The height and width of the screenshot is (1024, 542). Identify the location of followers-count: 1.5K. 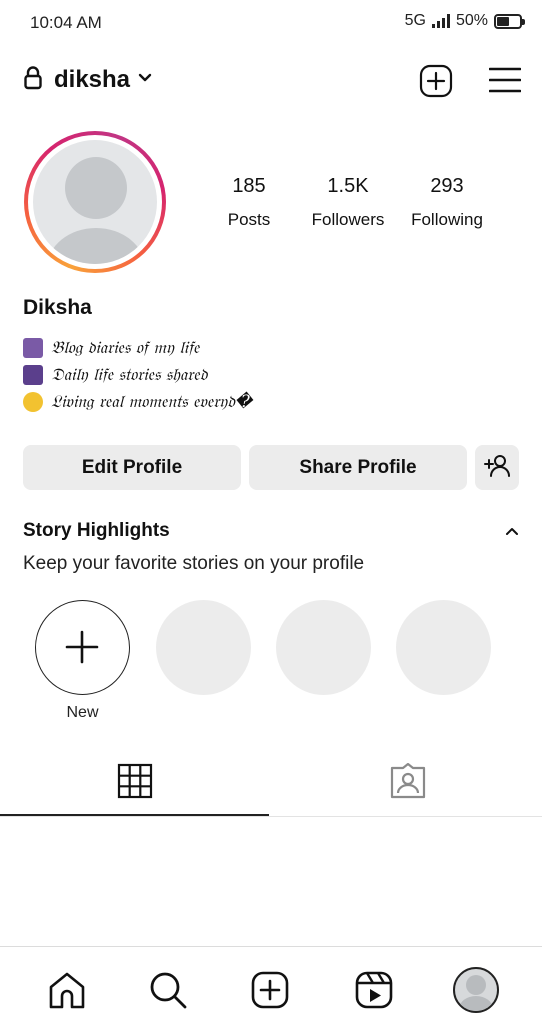
(348, 186).